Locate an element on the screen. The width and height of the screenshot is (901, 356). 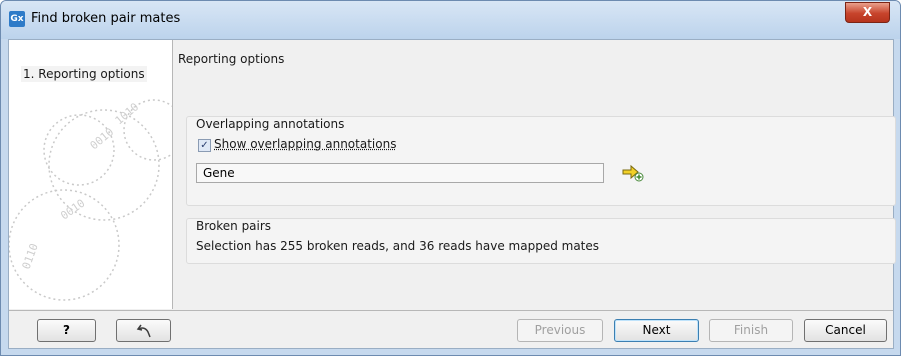
overlapping-annotations-label: Overlapping annotations is located at coordinates (270, 124).